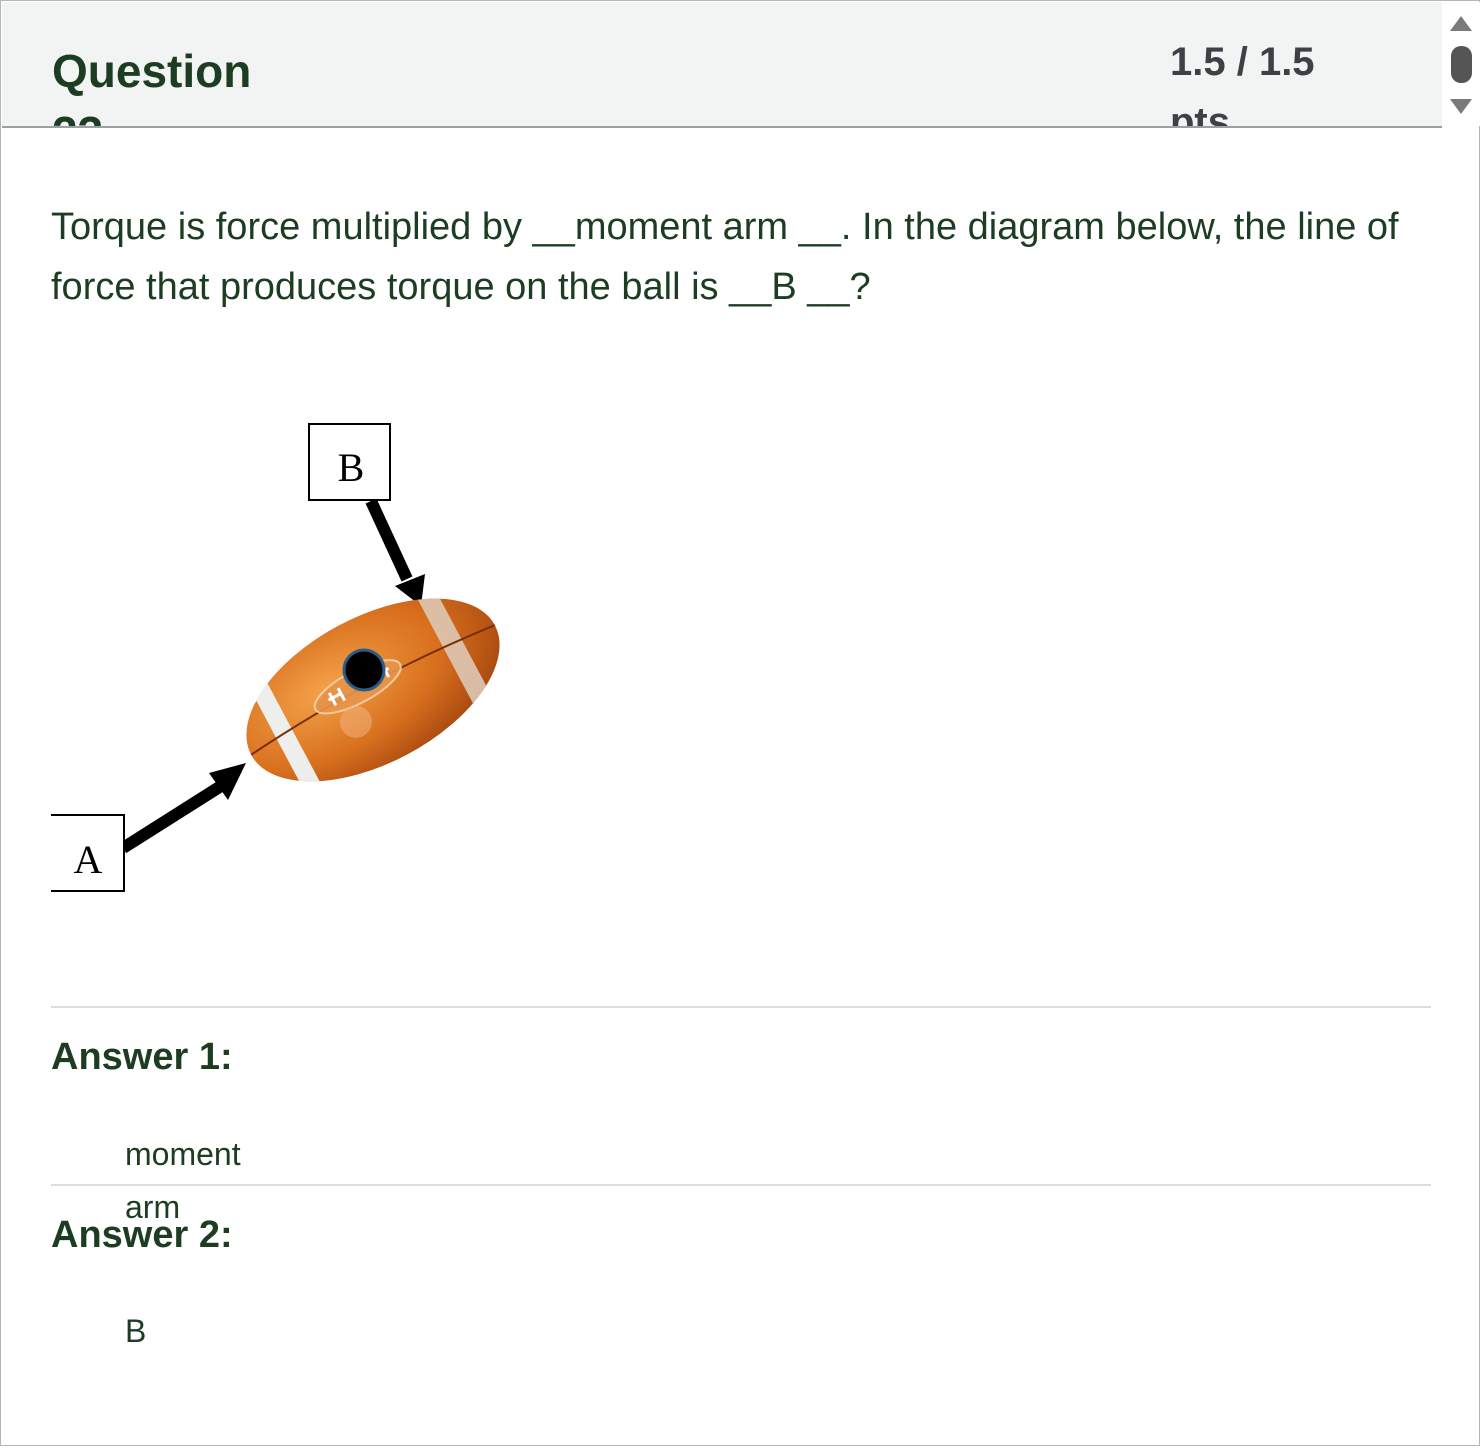 This screenshot has width=1482, height=1448. What do you see at coordinates (1461, 23) in the screenshot?
I see `scroll-up-arrow-icon` at bounding box center [1461, 23].